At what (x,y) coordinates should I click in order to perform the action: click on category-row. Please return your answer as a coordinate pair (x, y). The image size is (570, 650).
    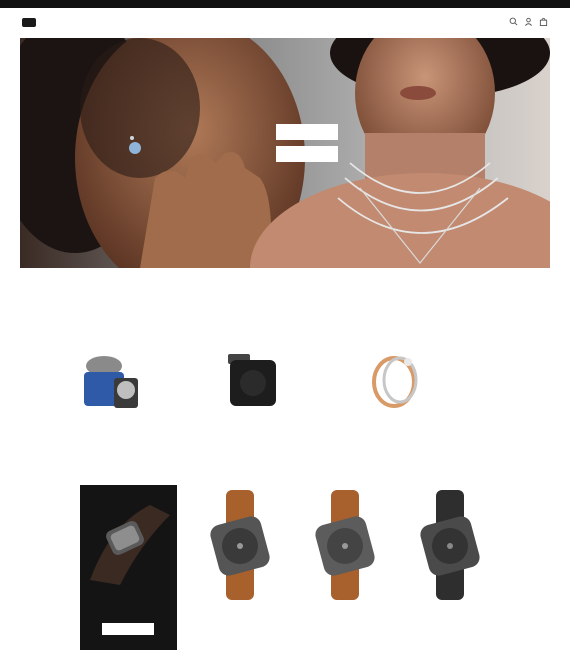
    Looking at the image, I should click on (290, 381).